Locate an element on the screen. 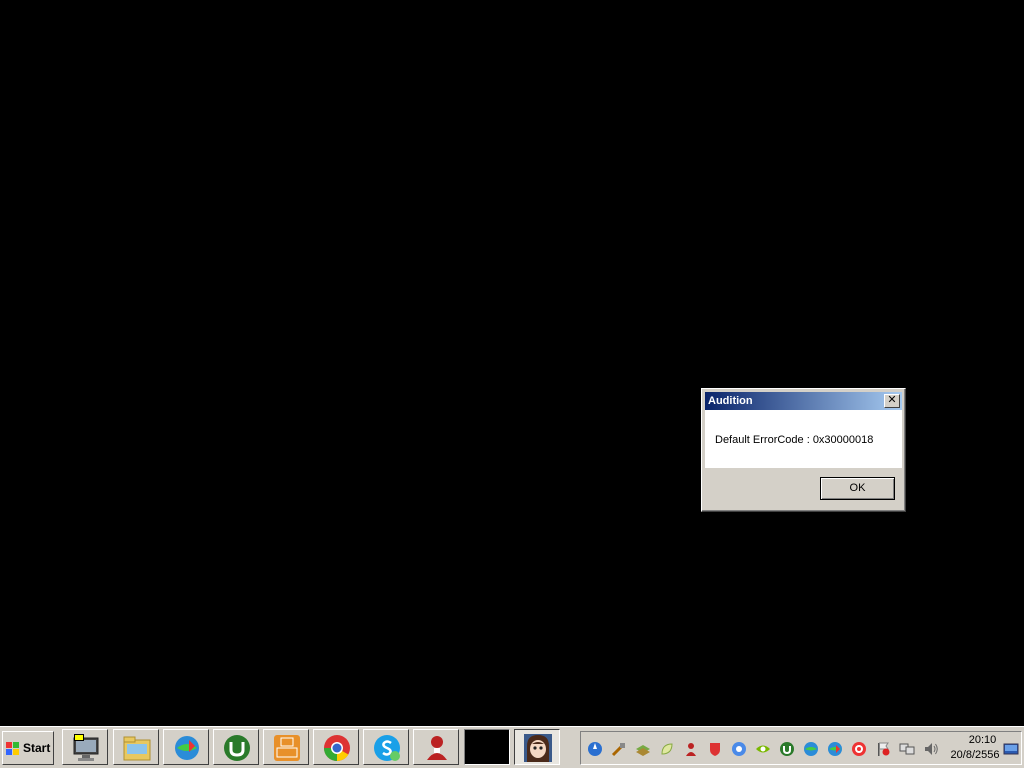  taskbar-button-game is located at coordinates (436, 747).